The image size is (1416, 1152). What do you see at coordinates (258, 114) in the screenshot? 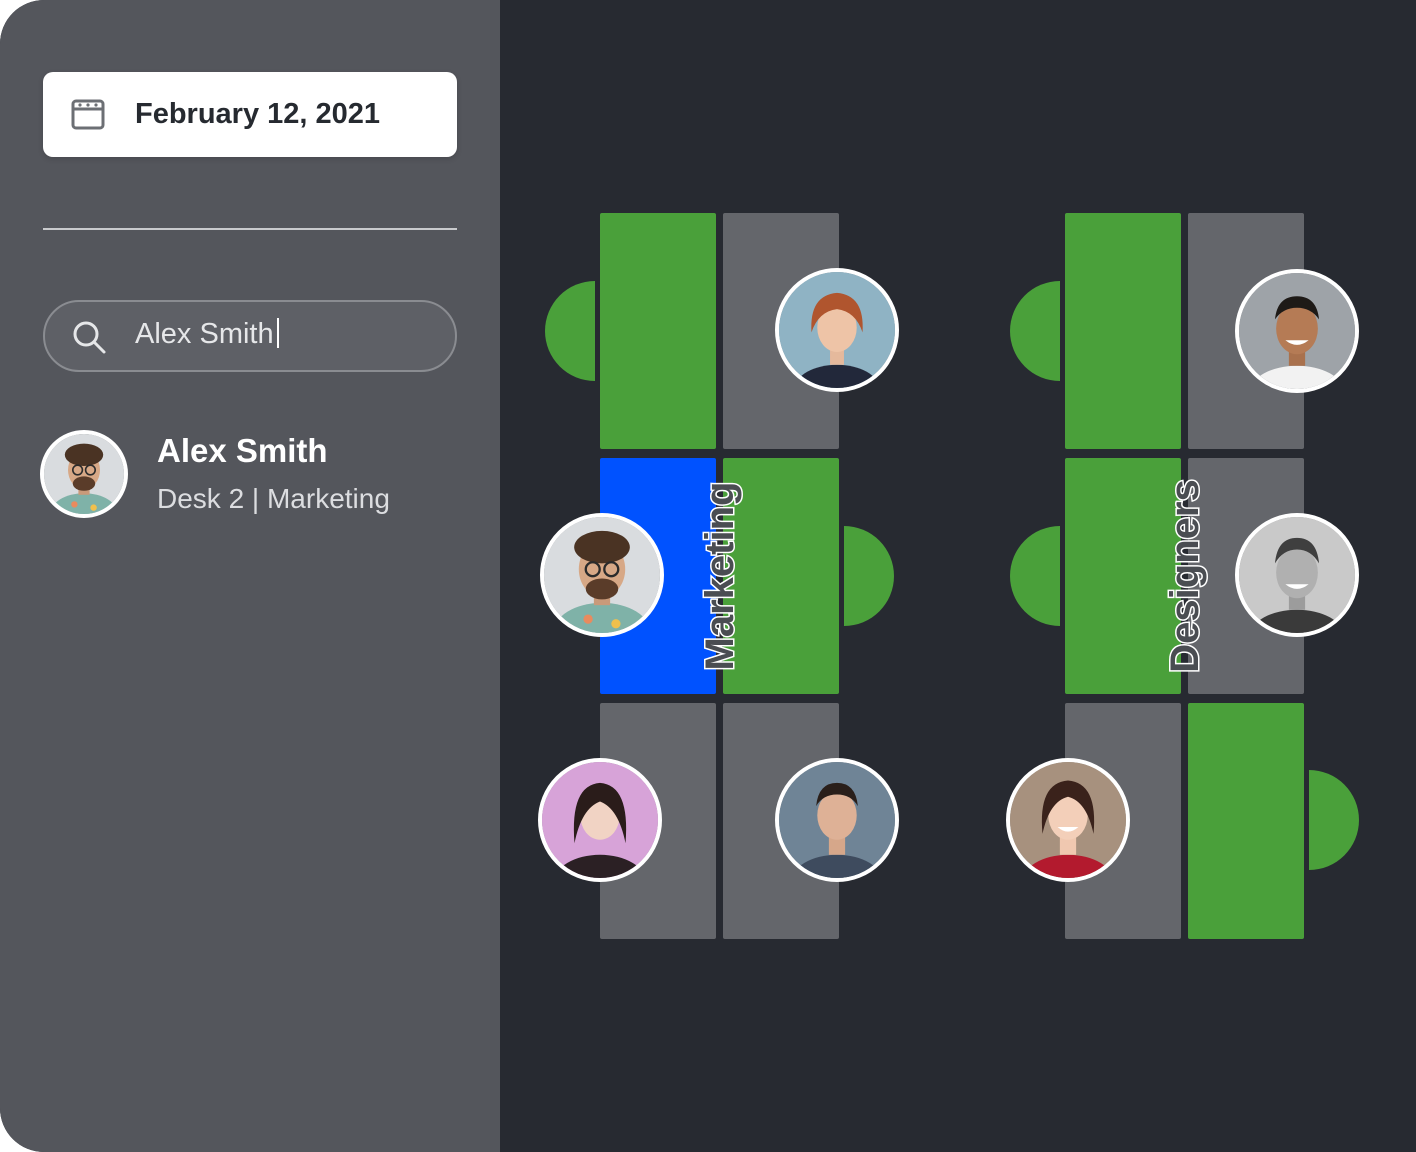
I see `date-label: February 12, 2021` at bounding box center [258, 114].